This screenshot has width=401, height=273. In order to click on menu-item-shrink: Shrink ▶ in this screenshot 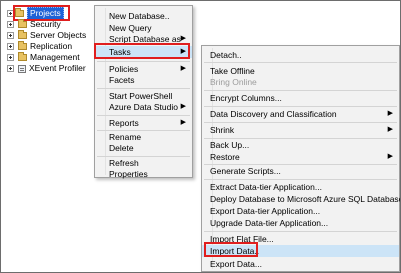, I will do `click(300, 130)`.